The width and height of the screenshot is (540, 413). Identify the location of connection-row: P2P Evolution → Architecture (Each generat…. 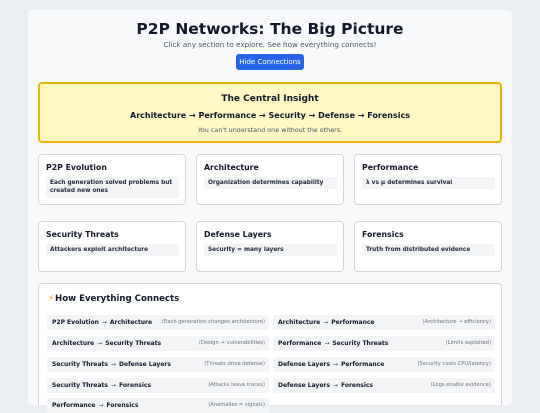
(158, 322).